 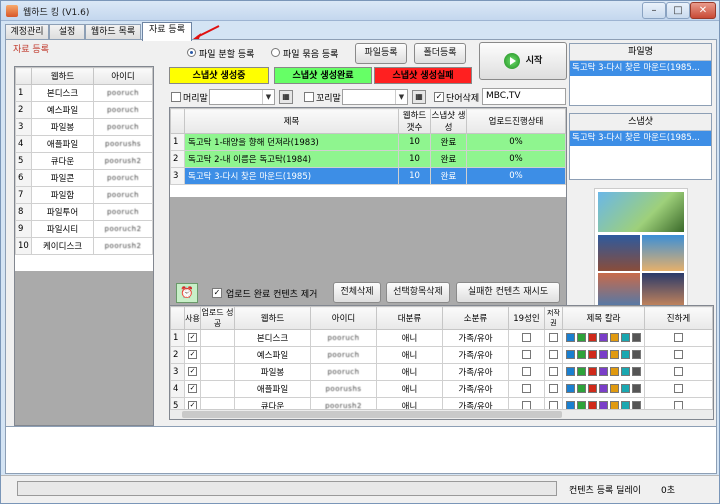 I want to click on maximize-icon: □, so click(x=678, y=10).